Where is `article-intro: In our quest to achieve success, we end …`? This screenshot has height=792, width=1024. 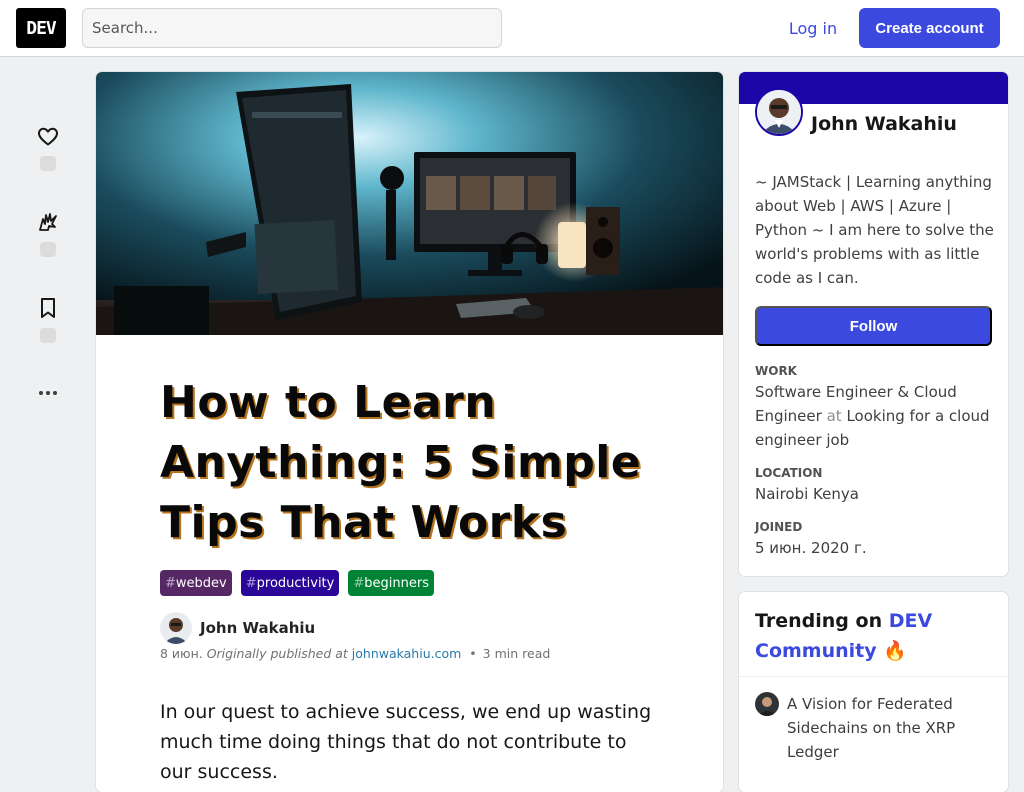
article-intro: In our quest to achieve success, we end … is located at coordinates (406, 742).